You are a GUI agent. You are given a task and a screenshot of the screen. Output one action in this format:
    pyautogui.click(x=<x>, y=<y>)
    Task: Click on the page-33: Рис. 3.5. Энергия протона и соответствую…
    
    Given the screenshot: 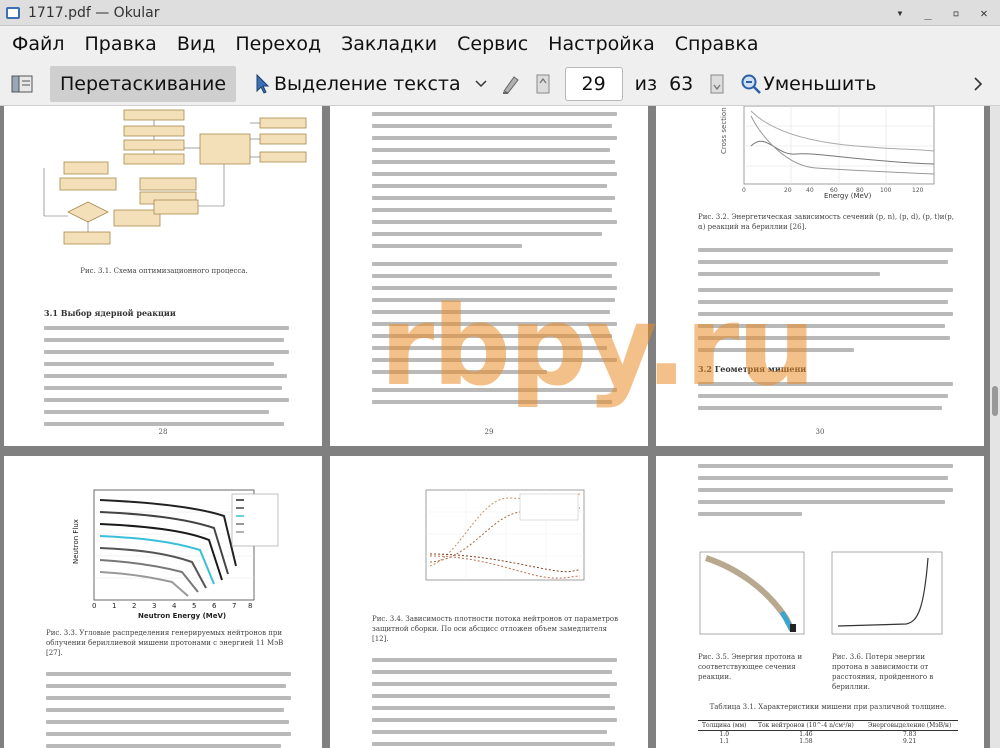 What is the action you would take?
    pyautogui.click(x=820, y=602)
    